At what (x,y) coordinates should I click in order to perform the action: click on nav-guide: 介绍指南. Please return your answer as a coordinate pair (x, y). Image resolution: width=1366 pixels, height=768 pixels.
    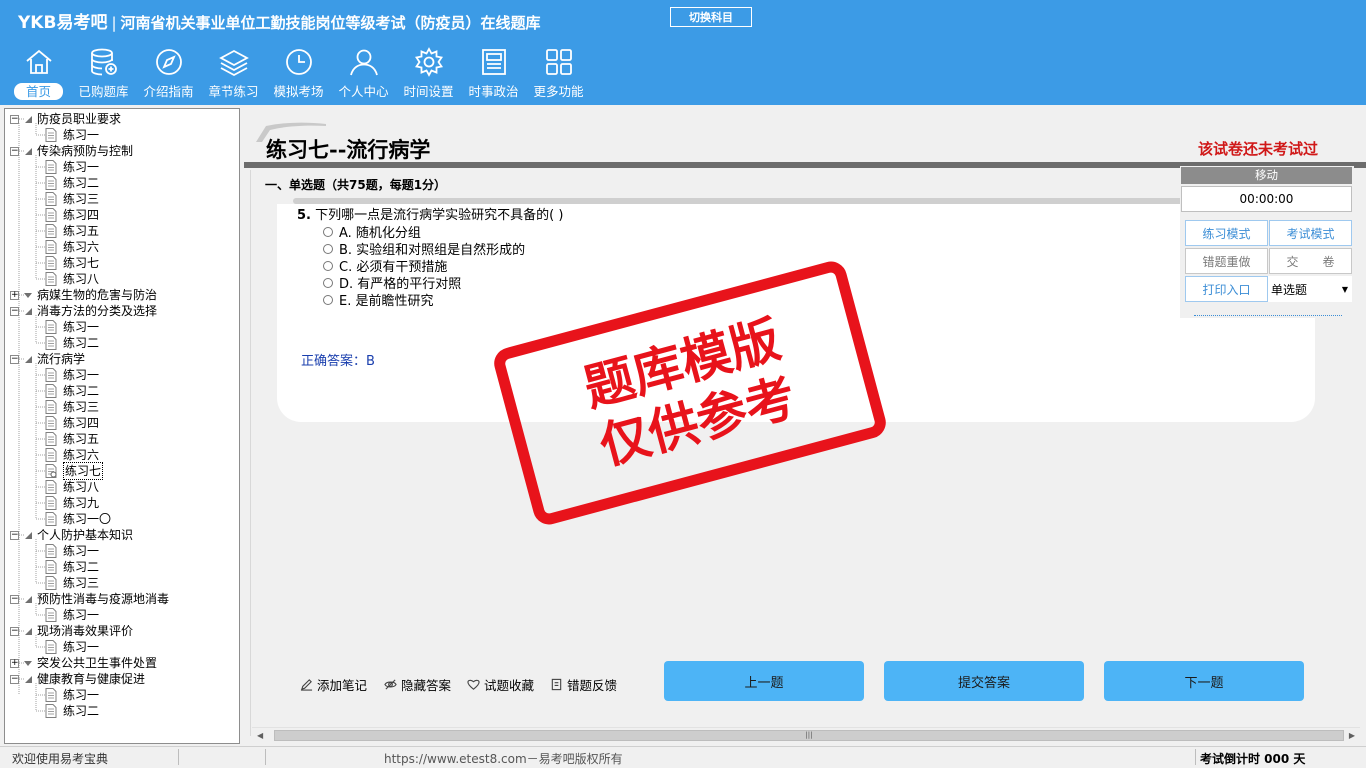
    Looking at the image, I should click on (168, 75).